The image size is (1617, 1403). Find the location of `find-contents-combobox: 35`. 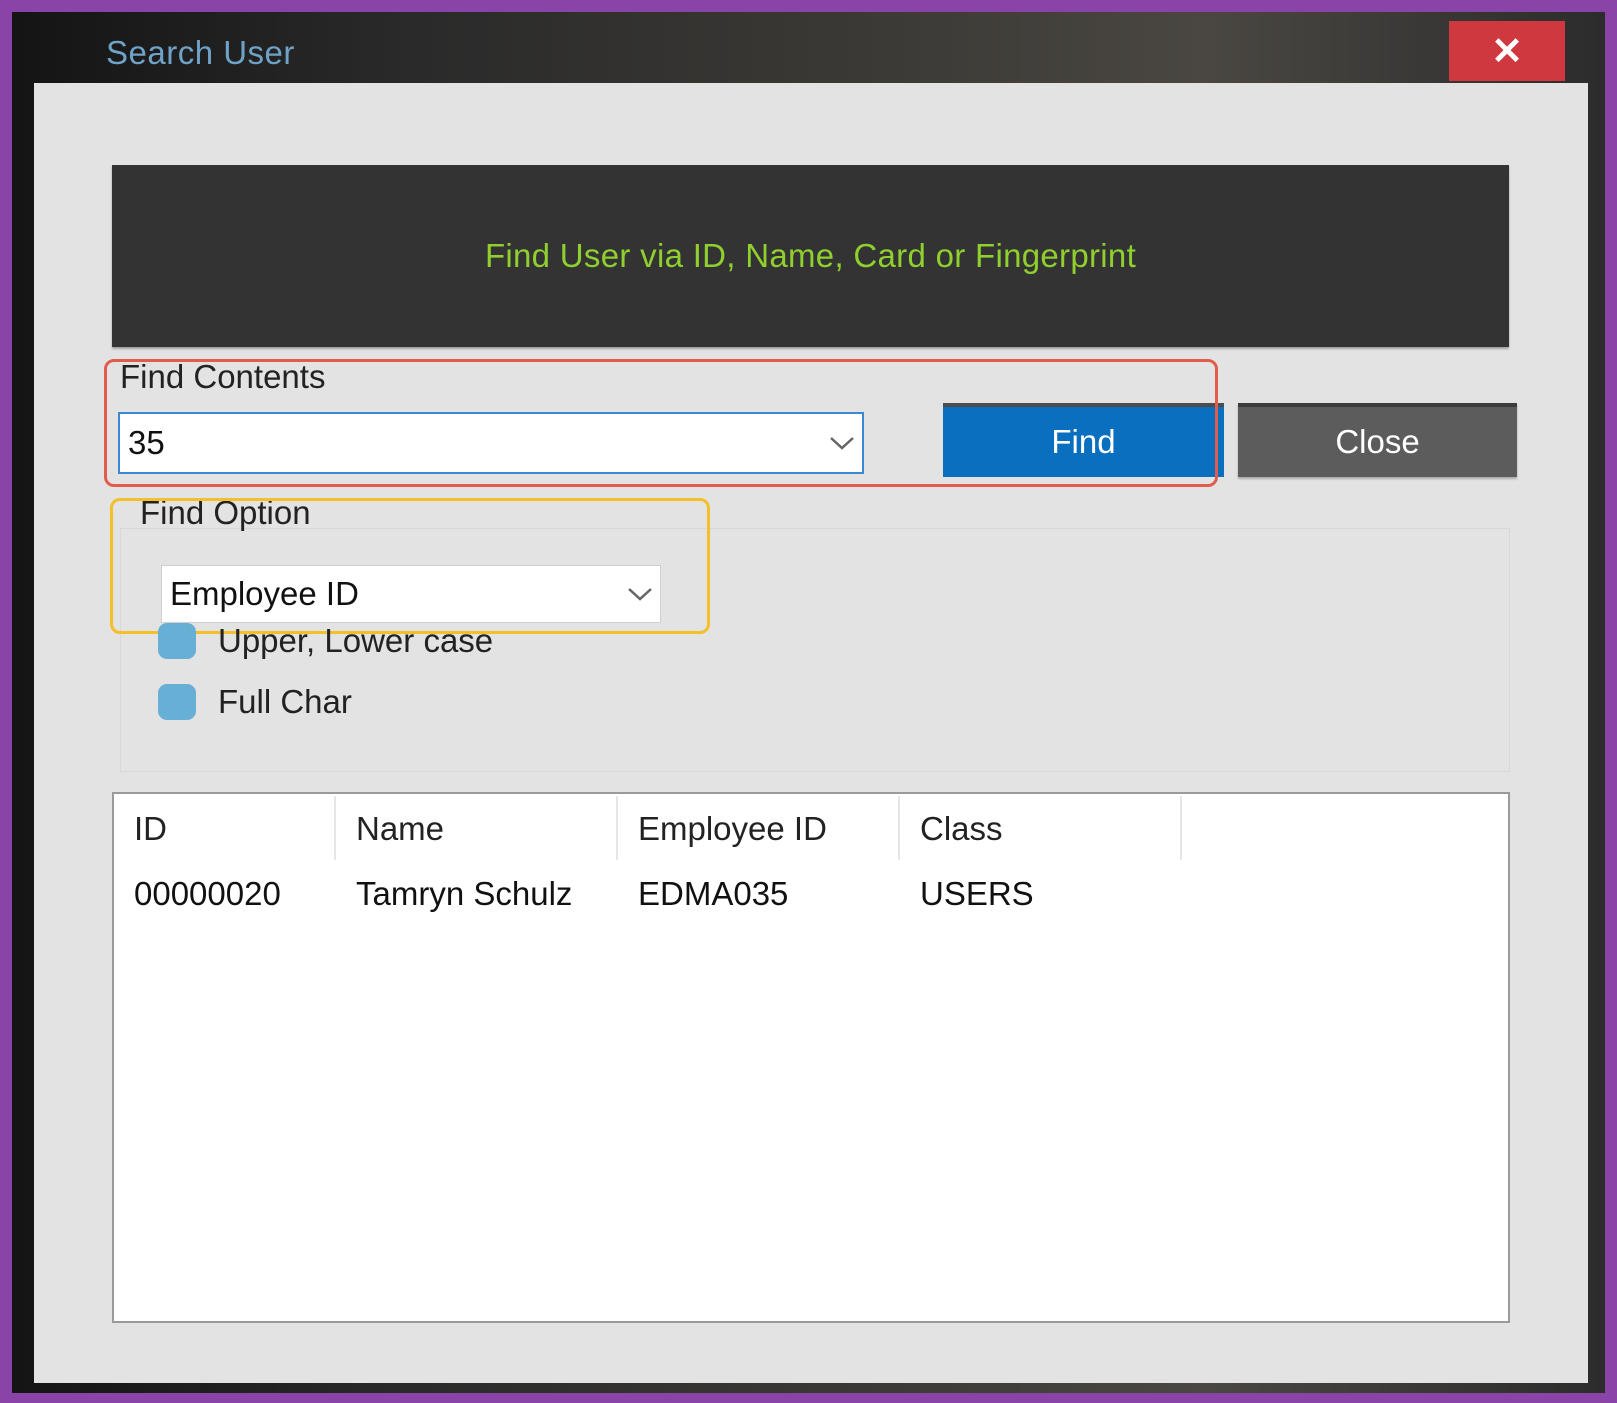

find-contents-combobox: 35 is located at coordinates (491, 443).